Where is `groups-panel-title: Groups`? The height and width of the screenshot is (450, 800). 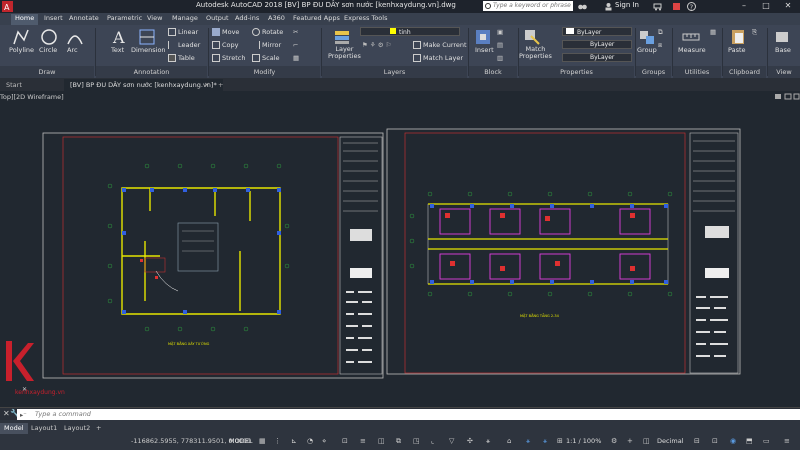 groups-panel-title: Groups is located at coordinates (653, 72).